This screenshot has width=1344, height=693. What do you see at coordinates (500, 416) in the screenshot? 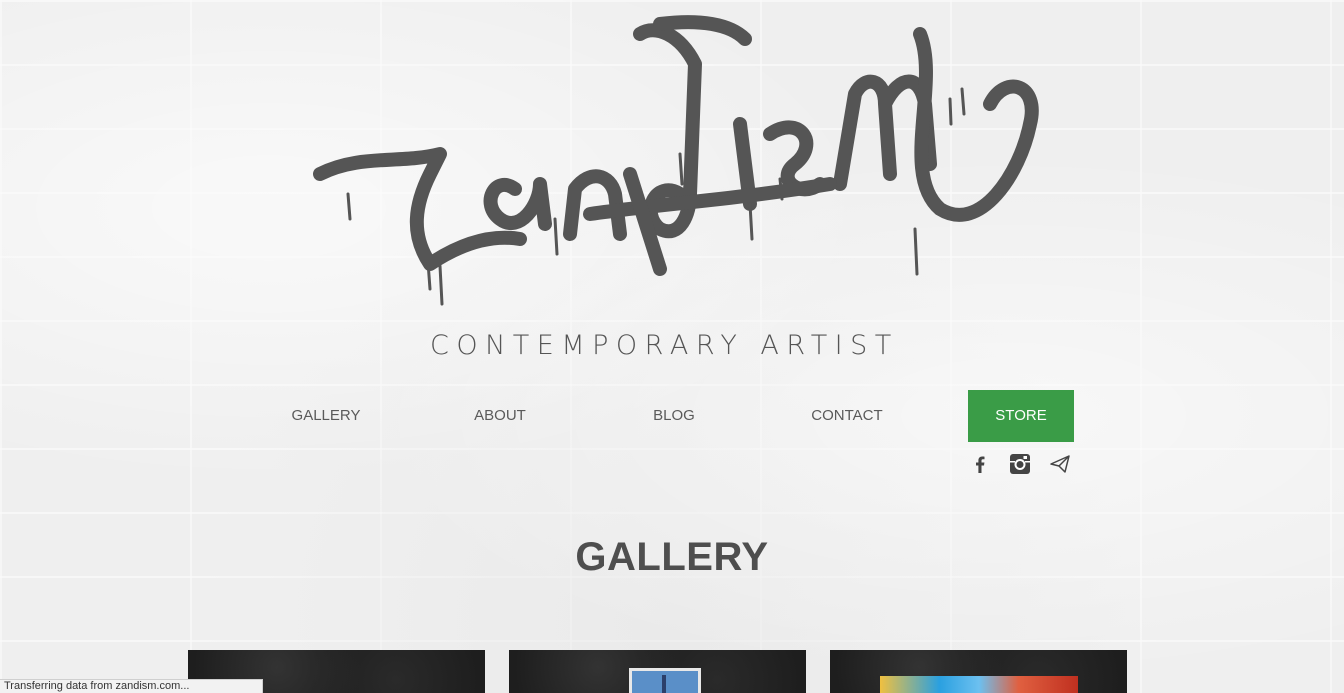
I see `nav-link-about: ABOUT` at bounding box center [500, 416].